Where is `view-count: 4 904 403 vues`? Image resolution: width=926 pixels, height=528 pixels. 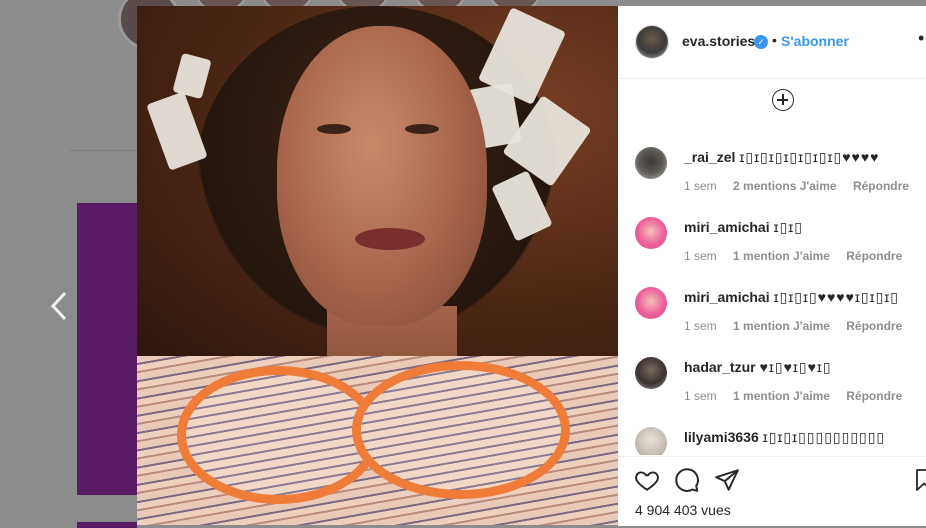
view-count: 4 904 403 vues is located at coordinates (683, 510).